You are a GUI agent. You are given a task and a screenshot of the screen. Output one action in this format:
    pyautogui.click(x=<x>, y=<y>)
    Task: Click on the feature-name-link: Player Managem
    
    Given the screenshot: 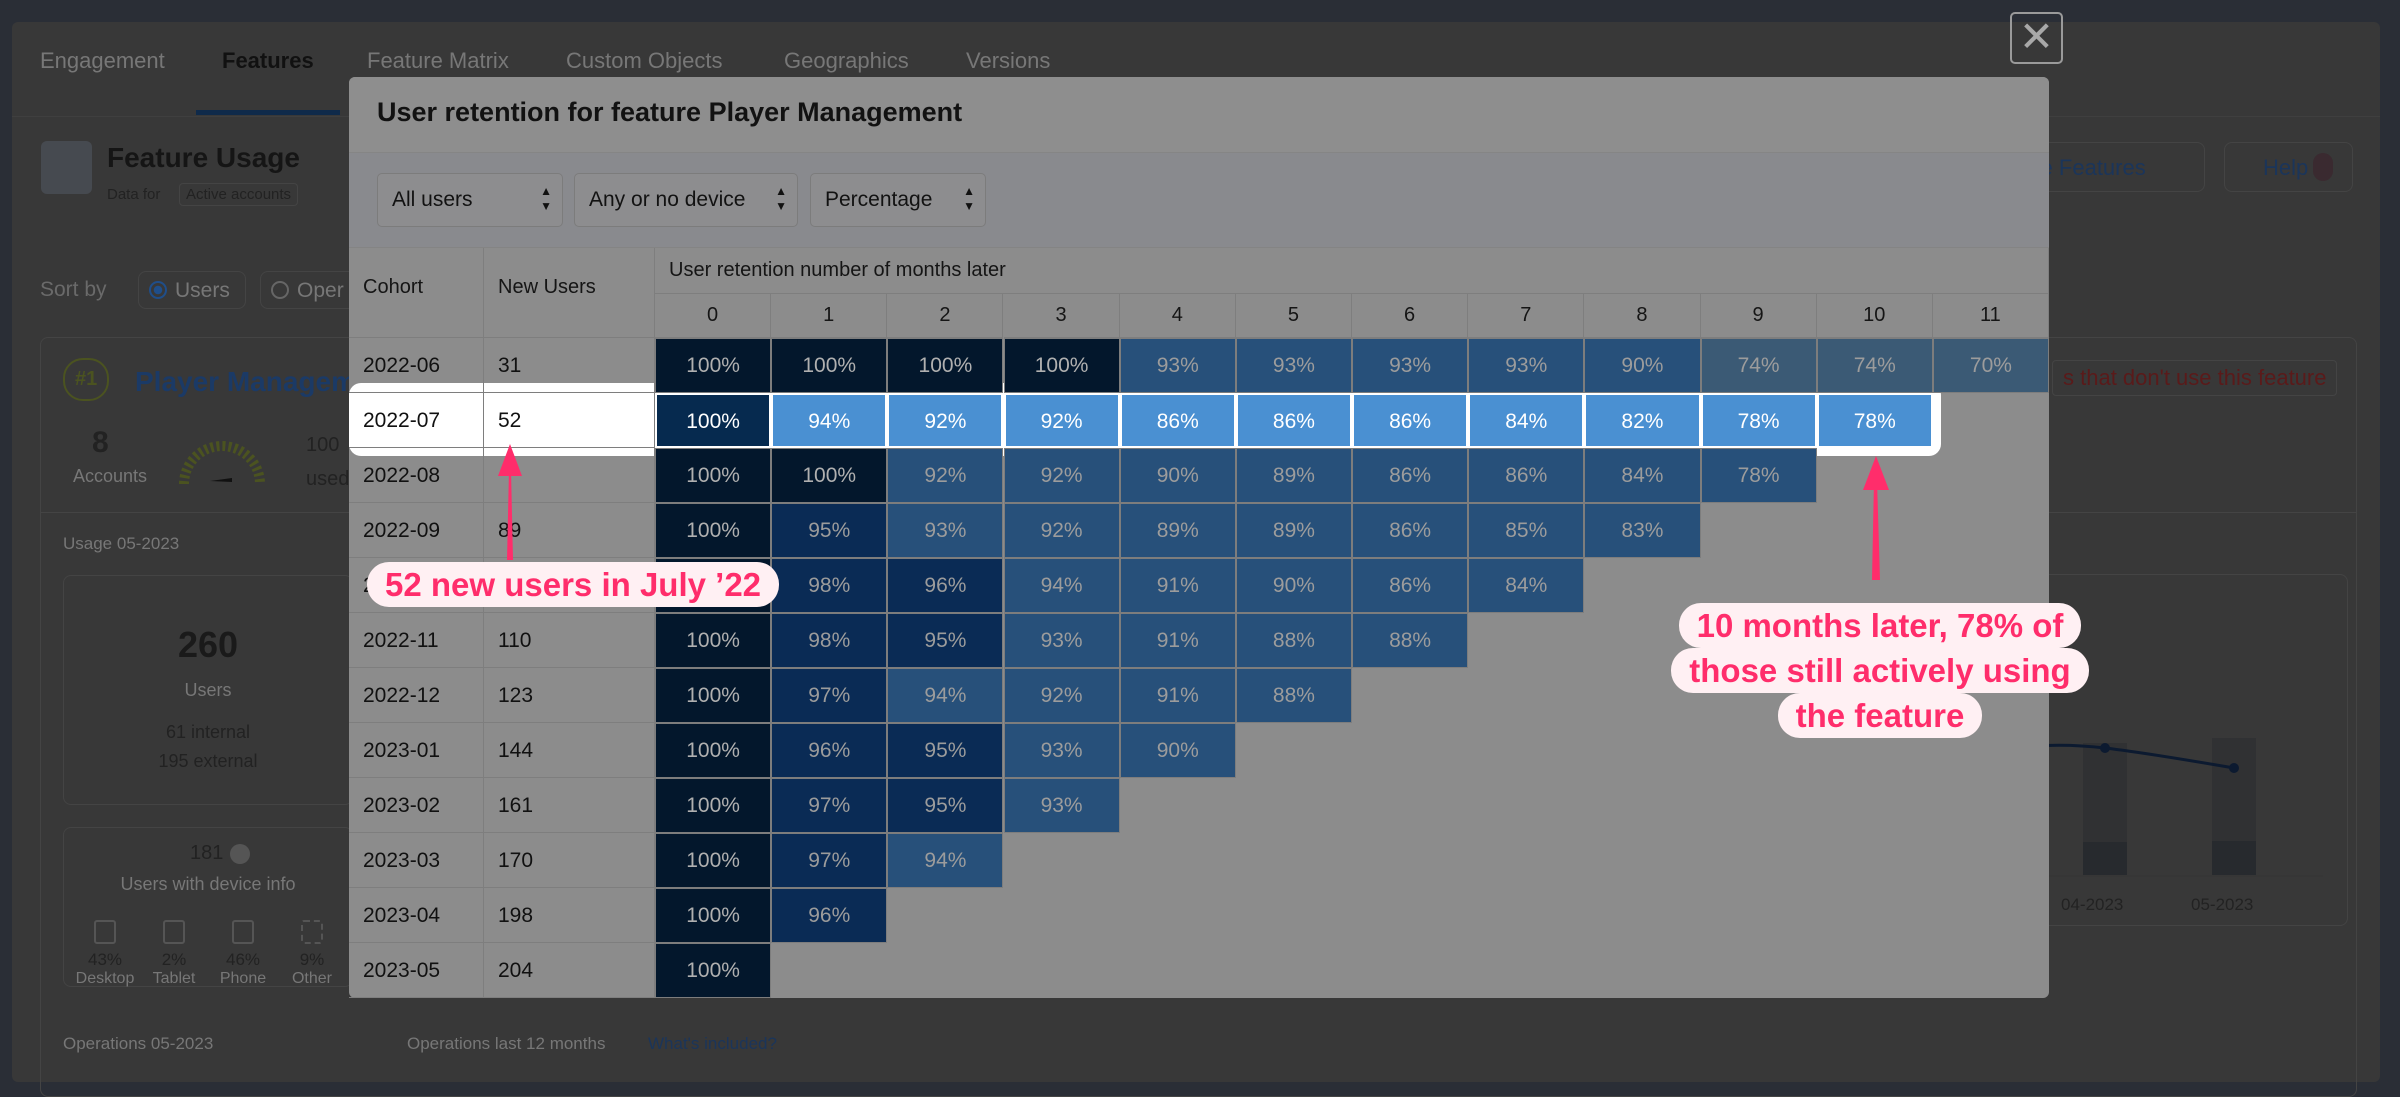 What is the action you would take?
    pyautogui.click(x=245, y=382)
    